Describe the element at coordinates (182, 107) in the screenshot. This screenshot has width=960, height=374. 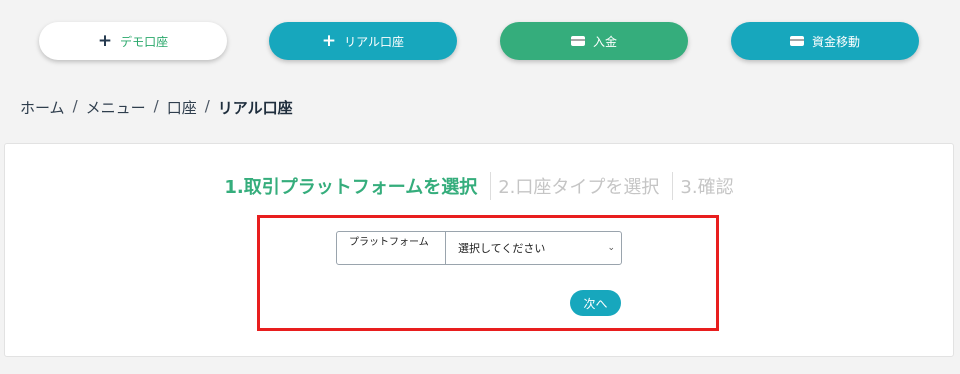
I see `breadcrumb-account: 口座` at that location.